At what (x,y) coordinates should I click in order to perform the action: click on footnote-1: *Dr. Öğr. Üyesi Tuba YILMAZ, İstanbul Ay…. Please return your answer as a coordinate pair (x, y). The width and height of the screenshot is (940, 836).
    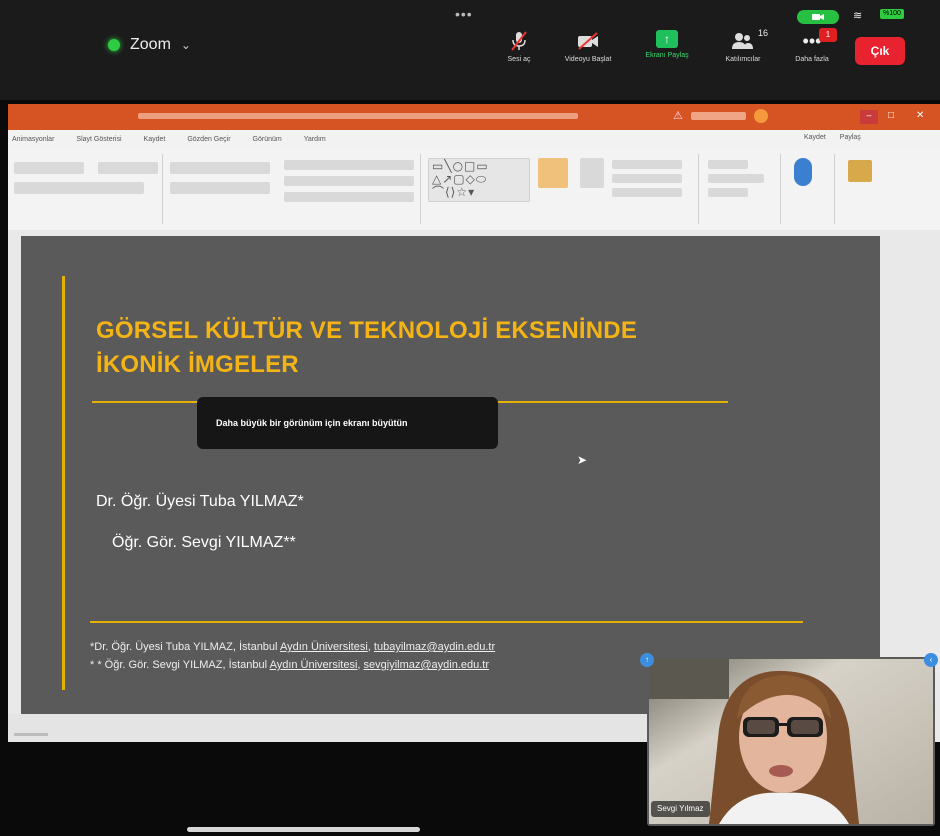
    Looking at the image, I should click on (292, 647).